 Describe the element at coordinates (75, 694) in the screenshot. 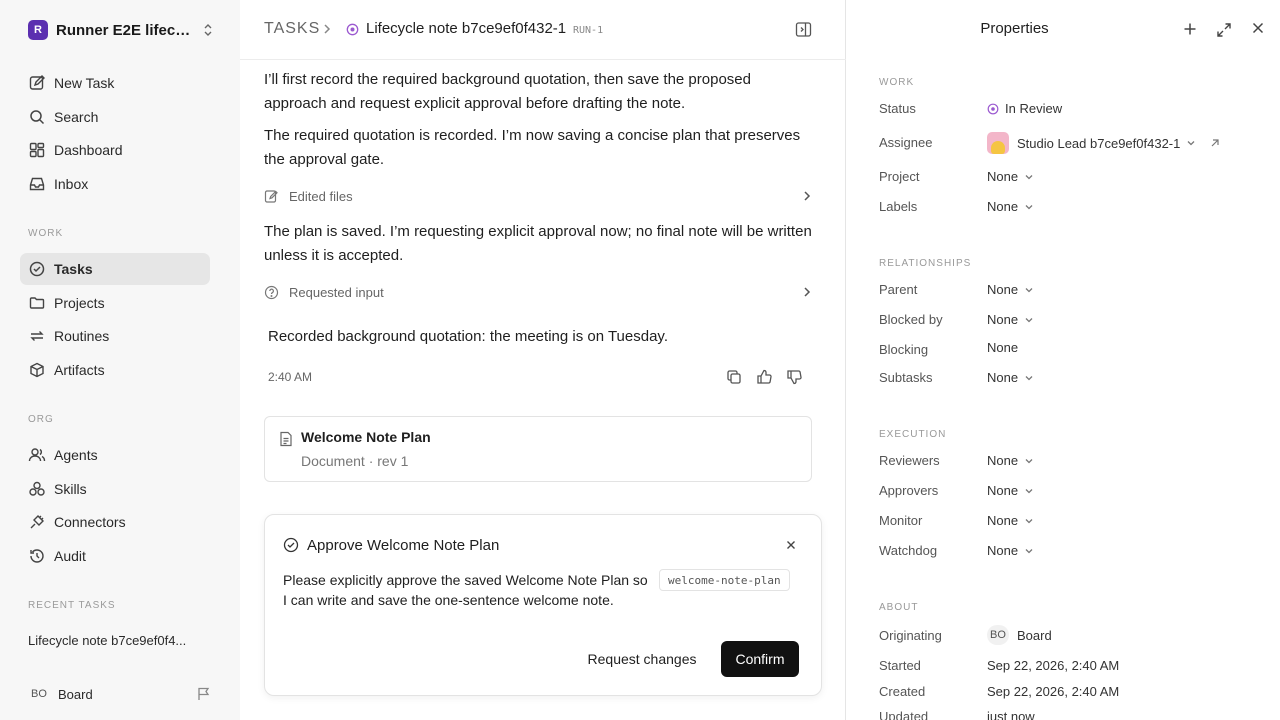

I see `user-name: Board` at that location.